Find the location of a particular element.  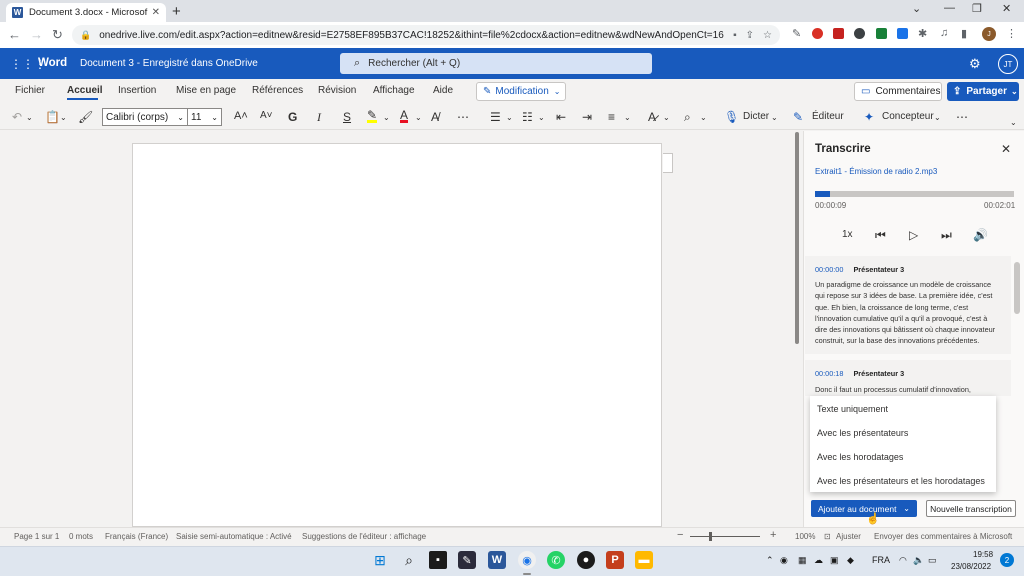

tab-references: Références is located at coordinates (277, 90).